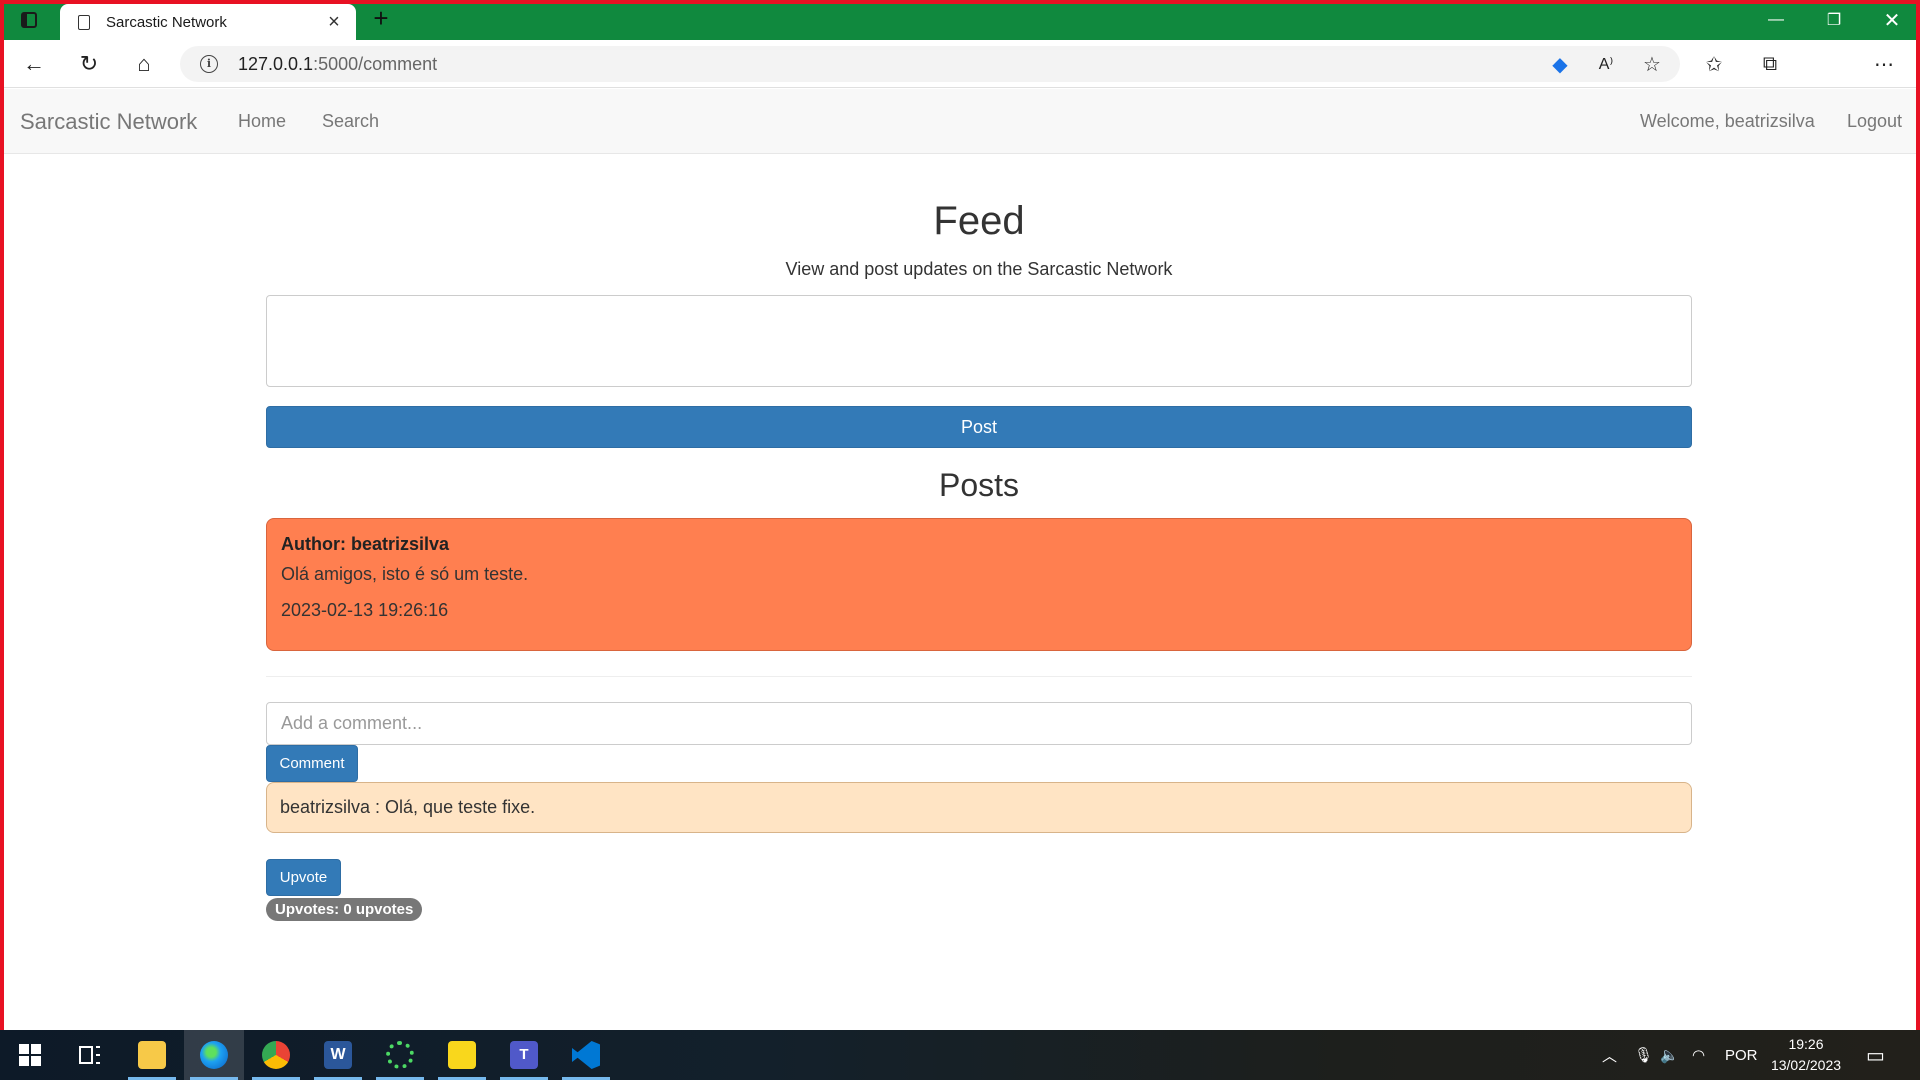 The width and height of the screenshot is (1920, 1080). What do you see at coordinates (405, 574) in the screenshot?
I see `post-text: Olá amigos, isto é só um teste.` at bounding box center [405, 574].